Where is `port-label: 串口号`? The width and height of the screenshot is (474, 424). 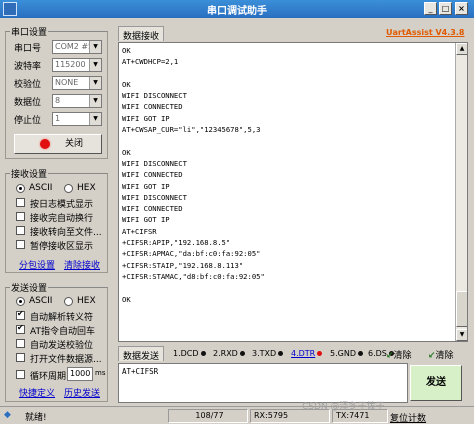 port-label: 串口号 is located at coordinates (28, 49).